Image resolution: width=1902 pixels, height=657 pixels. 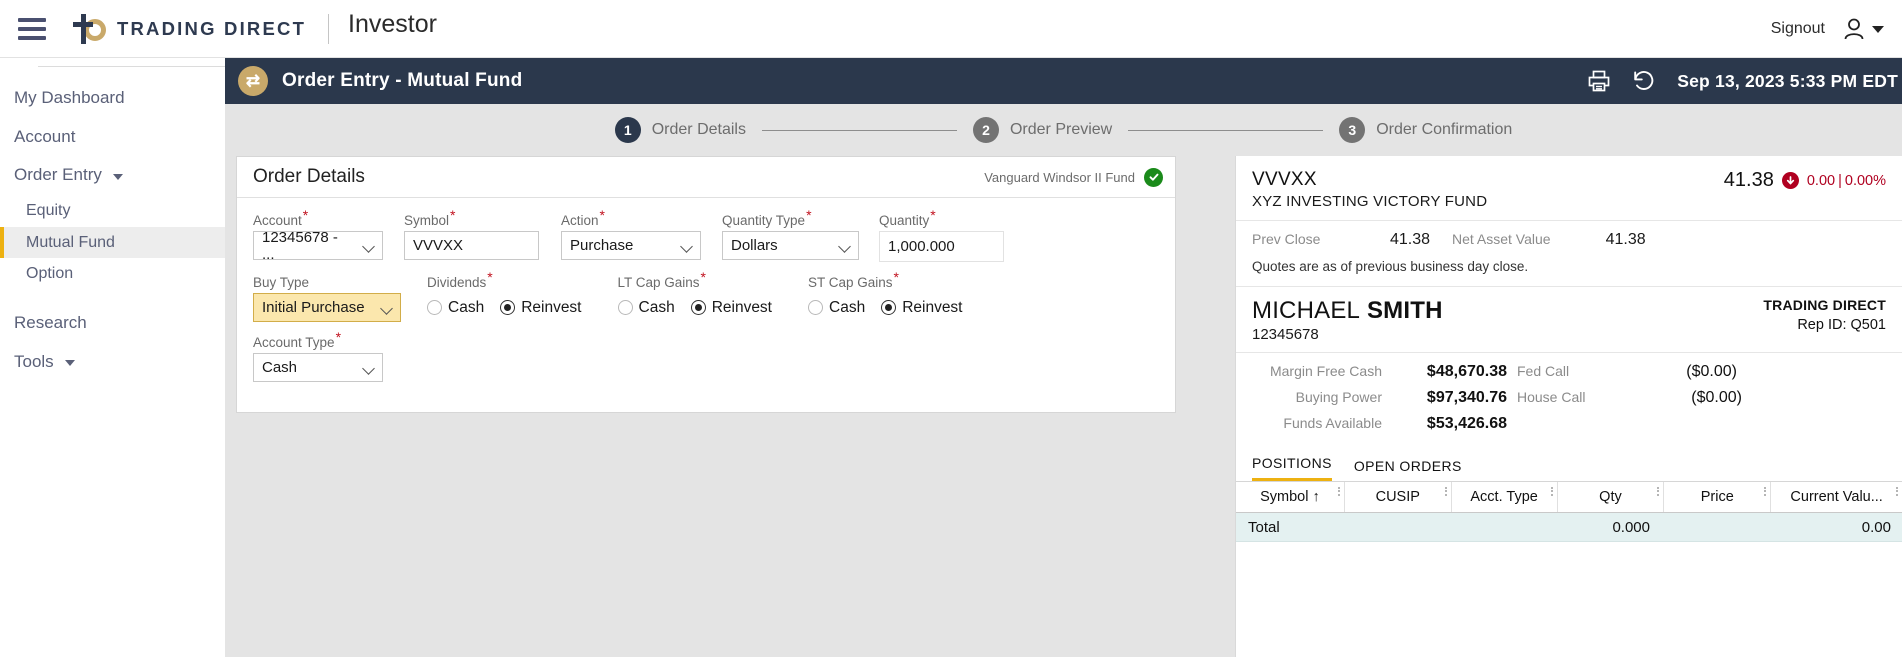 What do you see at coordinates (58, 175) in the screenshot?
I see `sidebar-item-label: Order Entry` at bounding box center [58, 175].